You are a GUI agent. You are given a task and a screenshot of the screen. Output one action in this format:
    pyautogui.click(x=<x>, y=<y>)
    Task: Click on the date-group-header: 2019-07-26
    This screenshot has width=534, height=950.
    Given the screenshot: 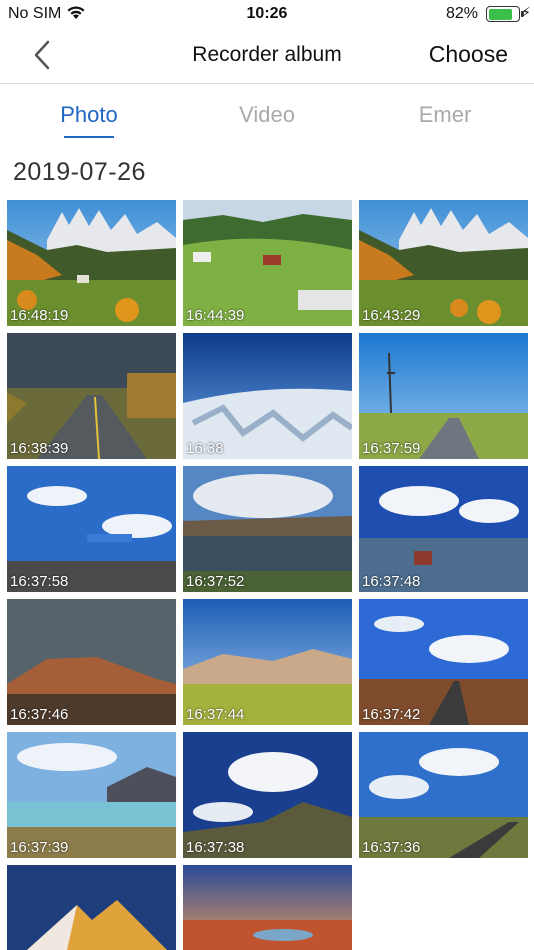 What is the action you would take?
    pyautogui.click(x=79, y=172)
    